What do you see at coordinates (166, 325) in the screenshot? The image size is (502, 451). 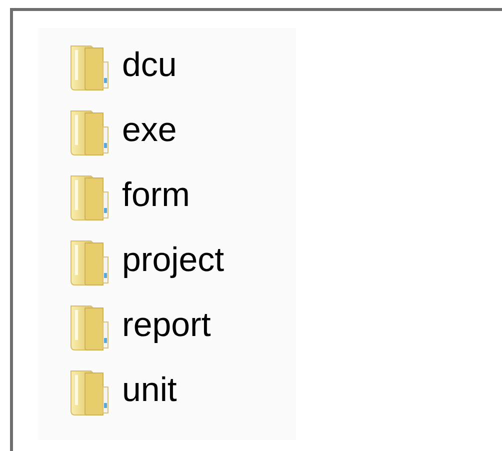 I see `folder-name: report` at bounding box center [166, 325].